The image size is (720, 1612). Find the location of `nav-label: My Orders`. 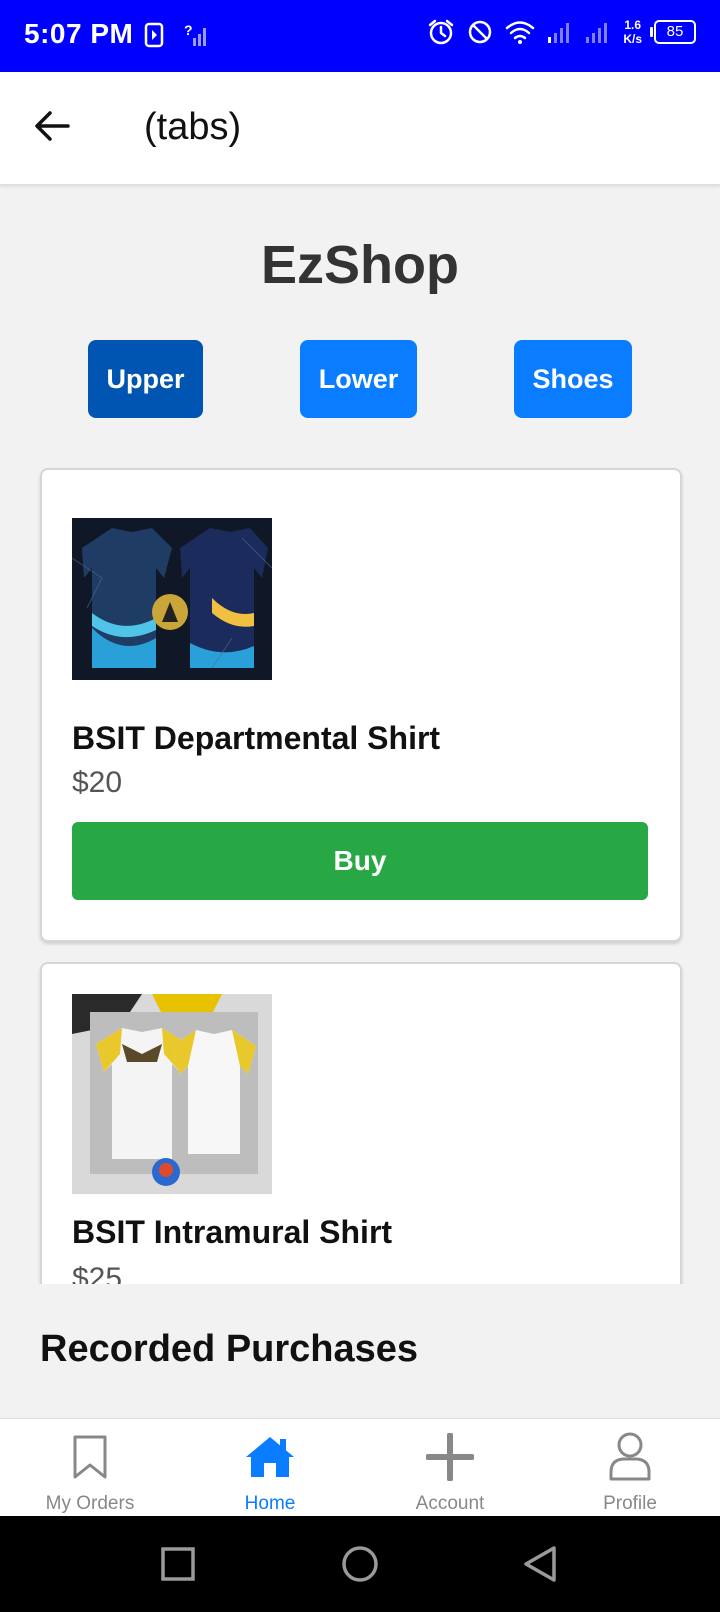

nav-label: My Orders is located at coordinates (90, 1503).